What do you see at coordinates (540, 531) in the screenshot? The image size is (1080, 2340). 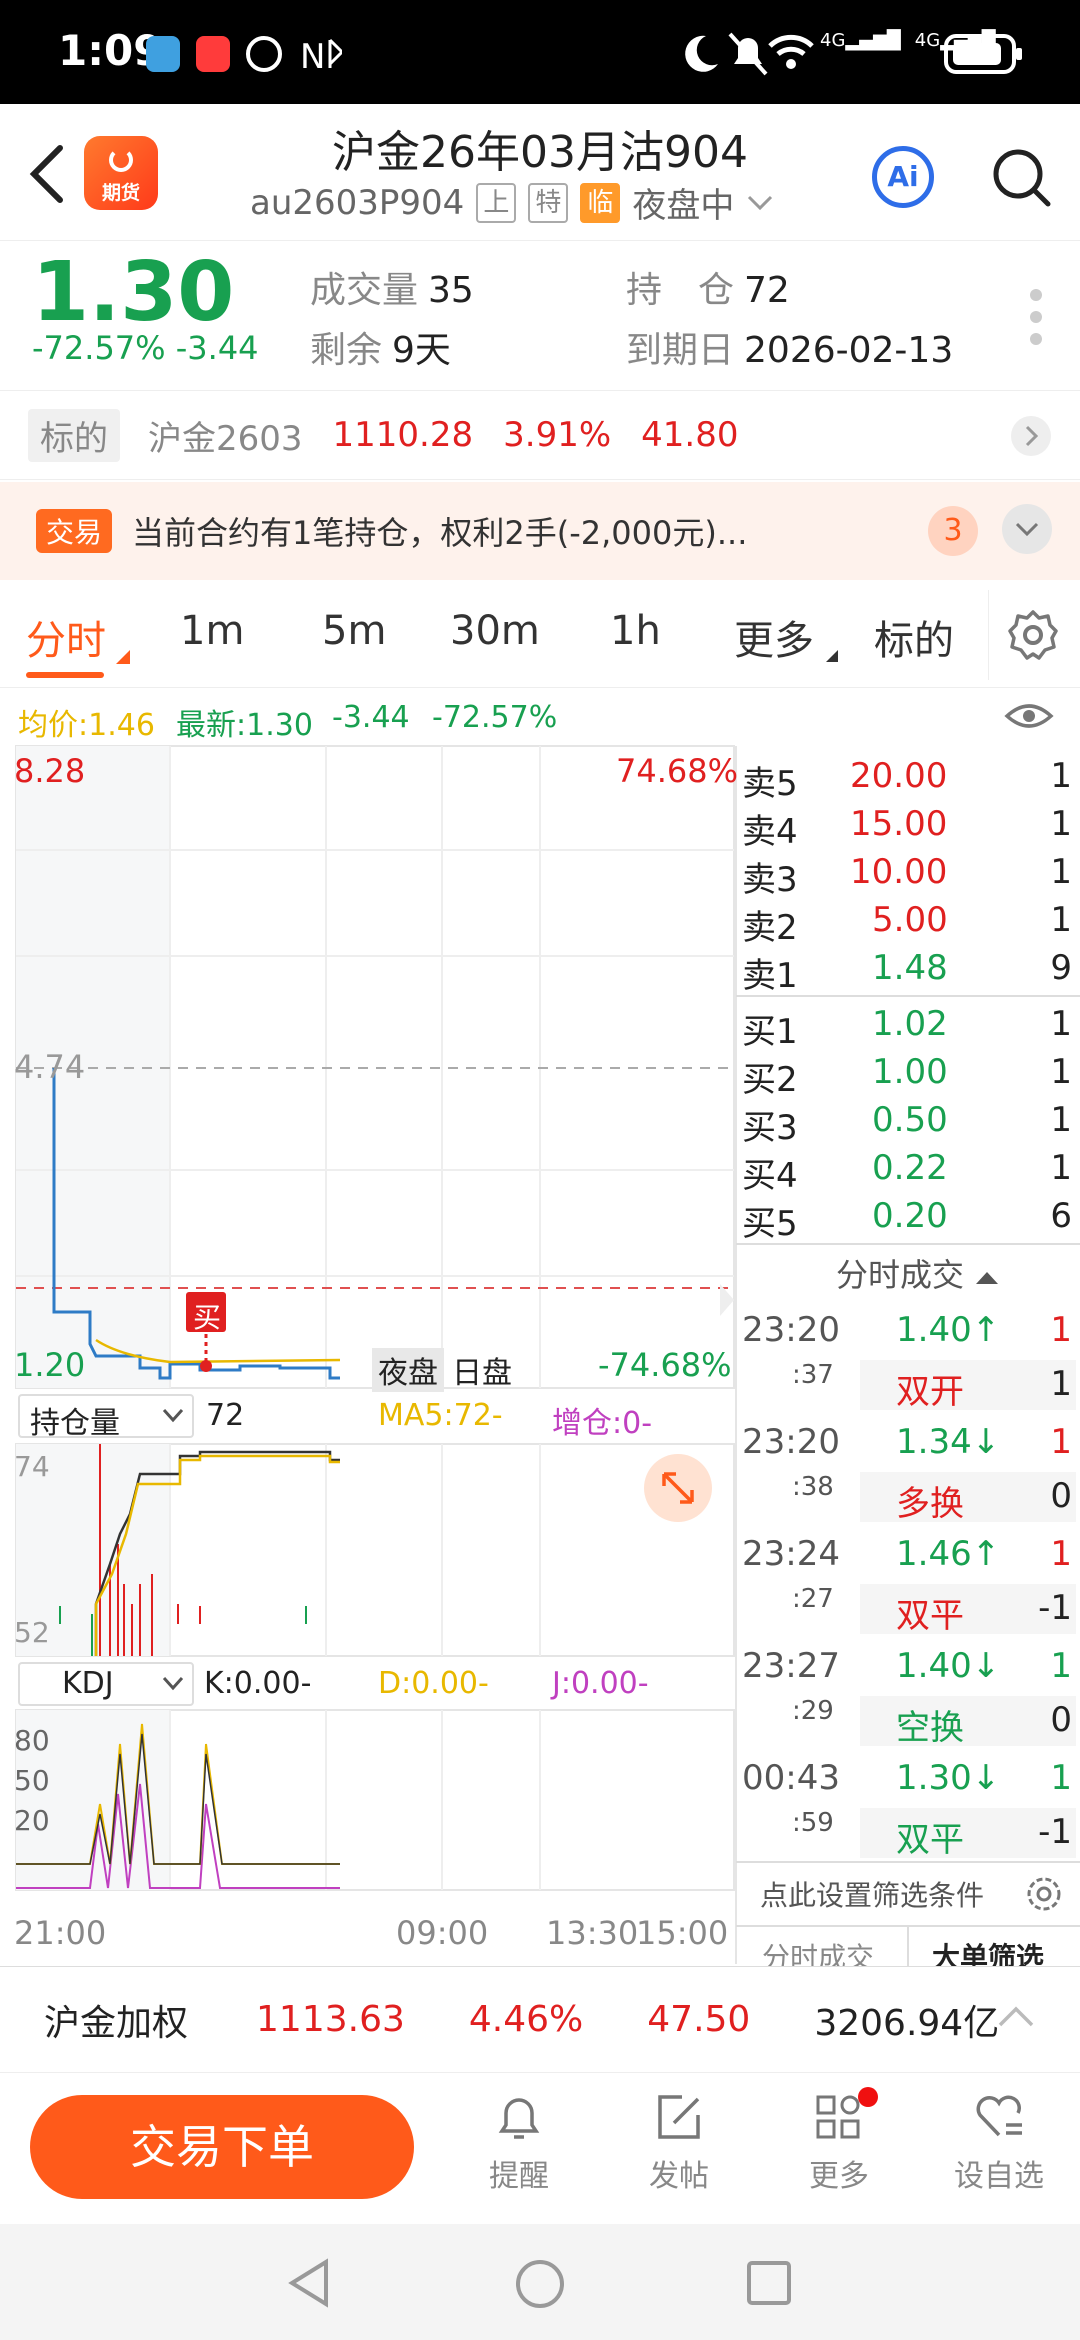 I see `position-banner: 交易 当前合约有1笔持仓，权利2手(-2,000元)... 3` at bounding box center [540, 531].